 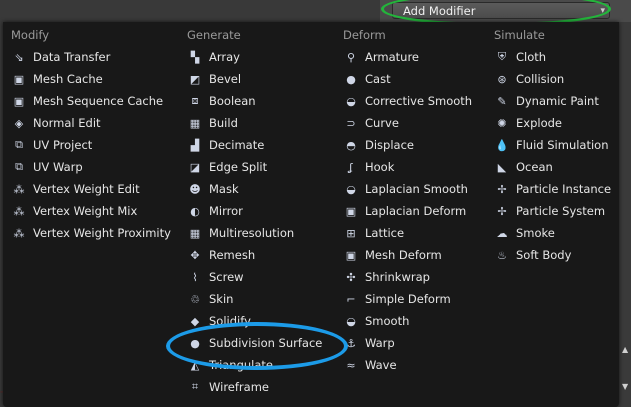 What do you see at coordinates (540, 79) in the screenshot?
I see `menu-item-label: Collision` at bounding box center [540, 79].